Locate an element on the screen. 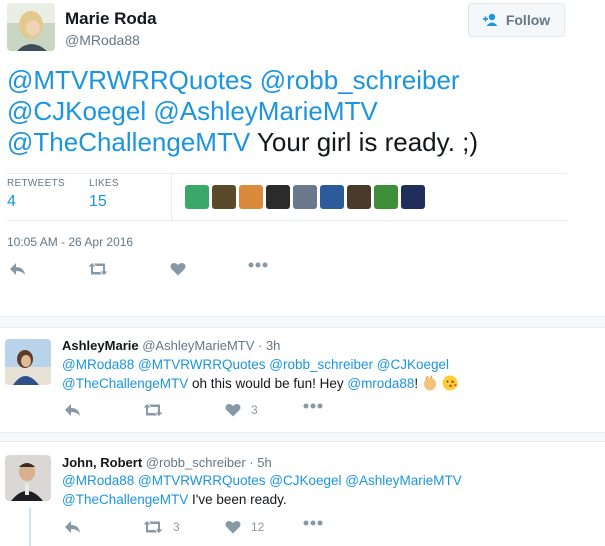  retweets-label: RETWEETS is located at coordinates (36, 183).